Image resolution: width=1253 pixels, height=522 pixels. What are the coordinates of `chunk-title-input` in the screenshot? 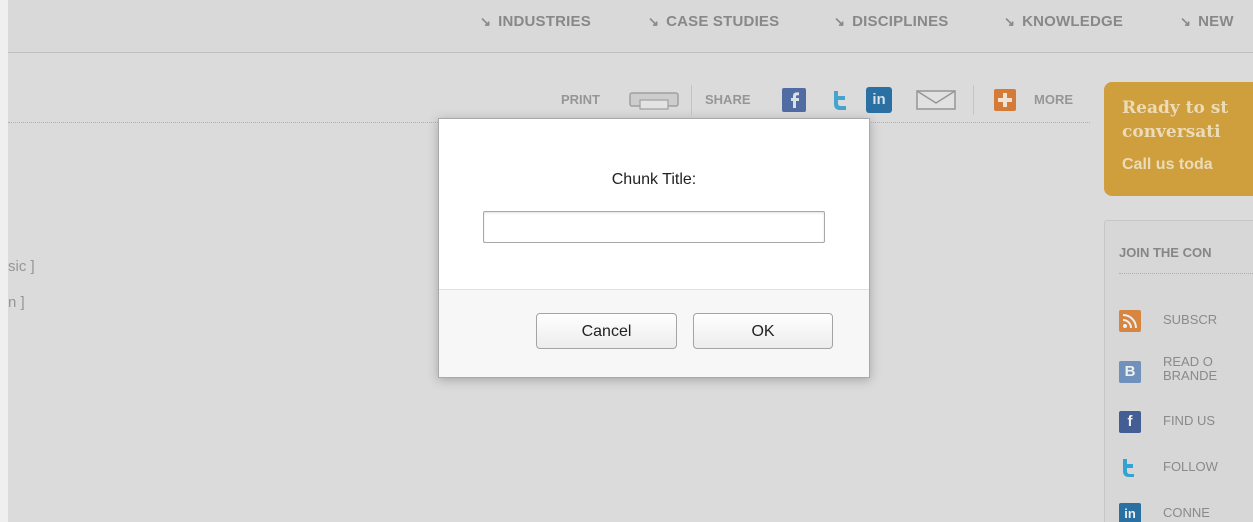 It's located at (654, 227).